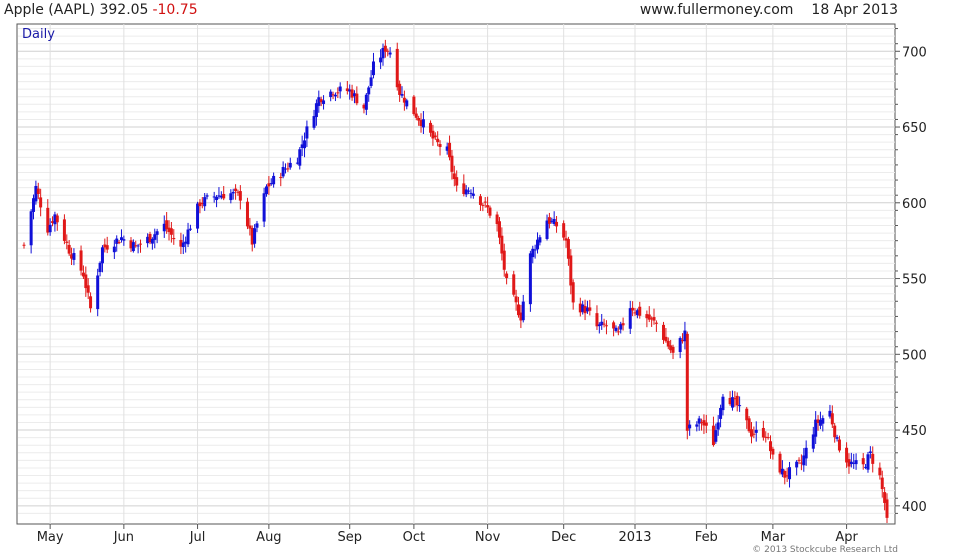 This screenshot has width=980, height=560. I want to click on x-tick-label: May, so click(50, 537).